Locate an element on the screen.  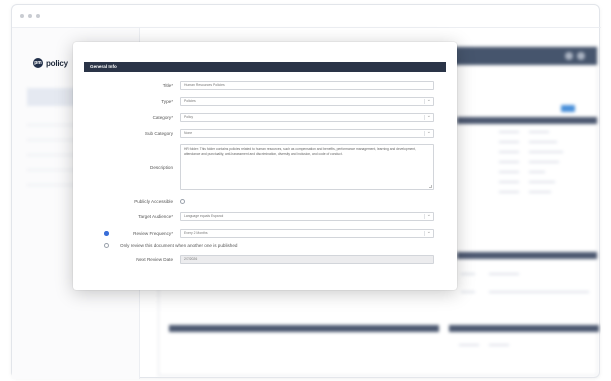
review-frequency-select: Every 2 Months is located at coordinates (307, 233).